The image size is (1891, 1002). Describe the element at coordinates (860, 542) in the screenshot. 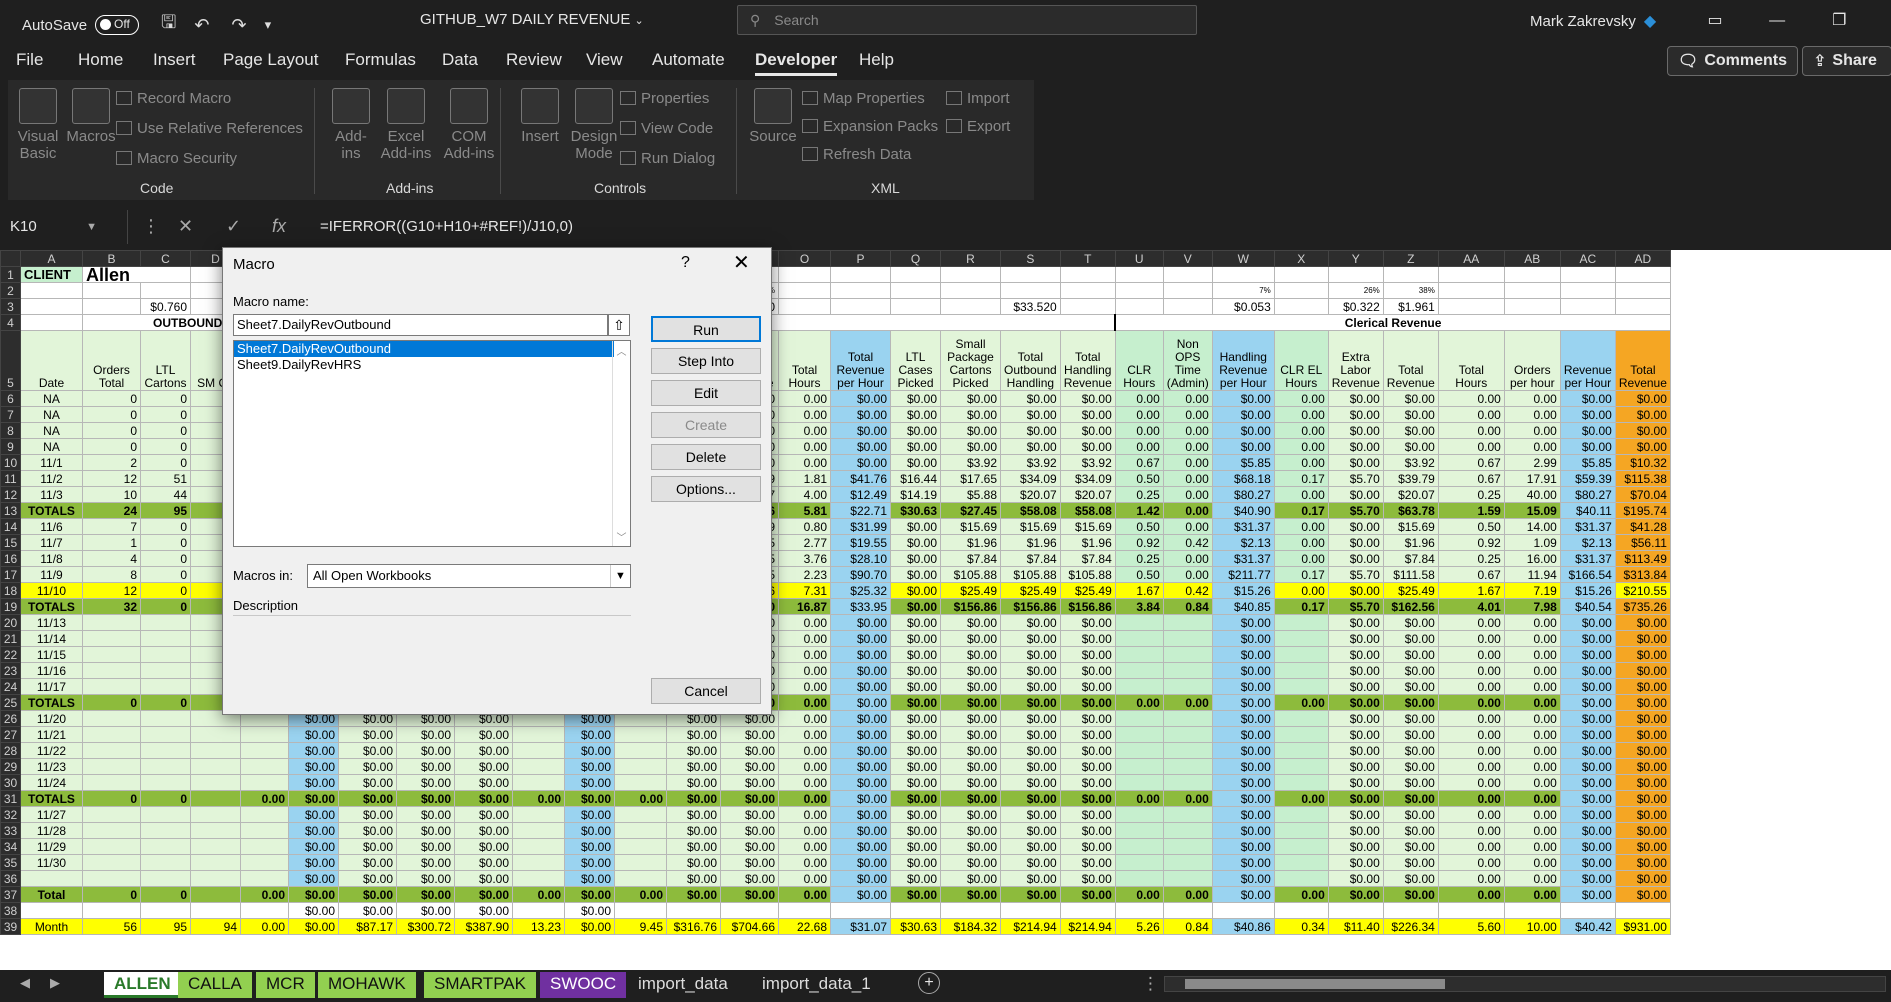

I see `value-cell: $19.55` at that location.